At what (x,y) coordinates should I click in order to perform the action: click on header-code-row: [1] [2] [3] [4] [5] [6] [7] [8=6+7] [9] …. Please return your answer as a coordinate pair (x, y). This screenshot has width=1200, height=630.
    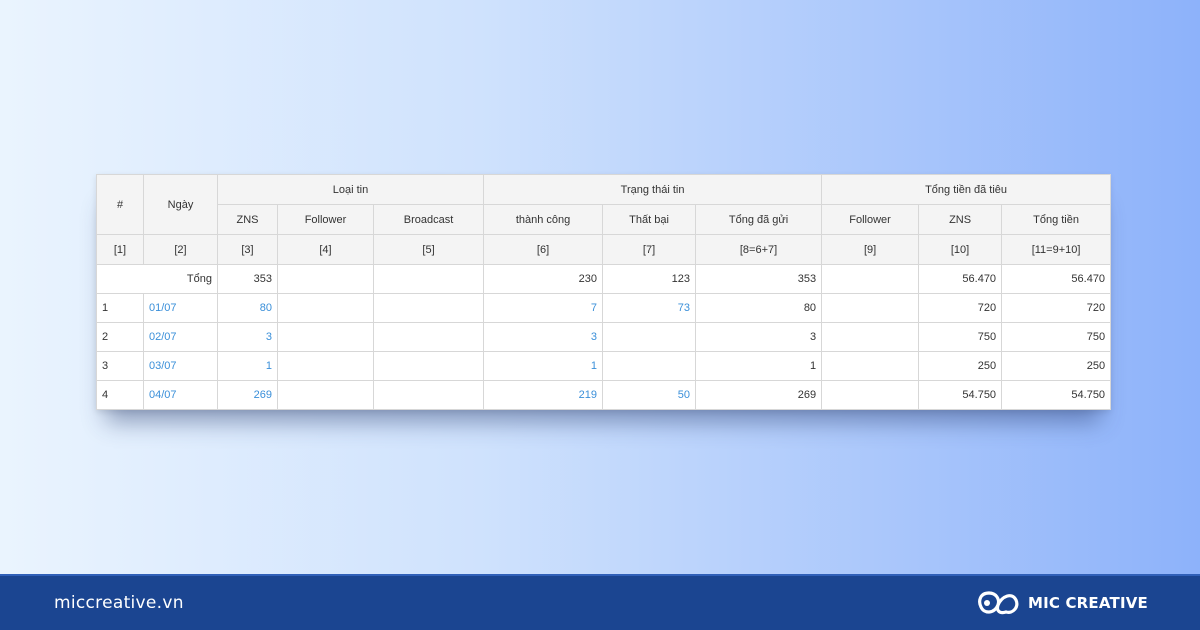
    Looking at the image, I should click on (604, 249).